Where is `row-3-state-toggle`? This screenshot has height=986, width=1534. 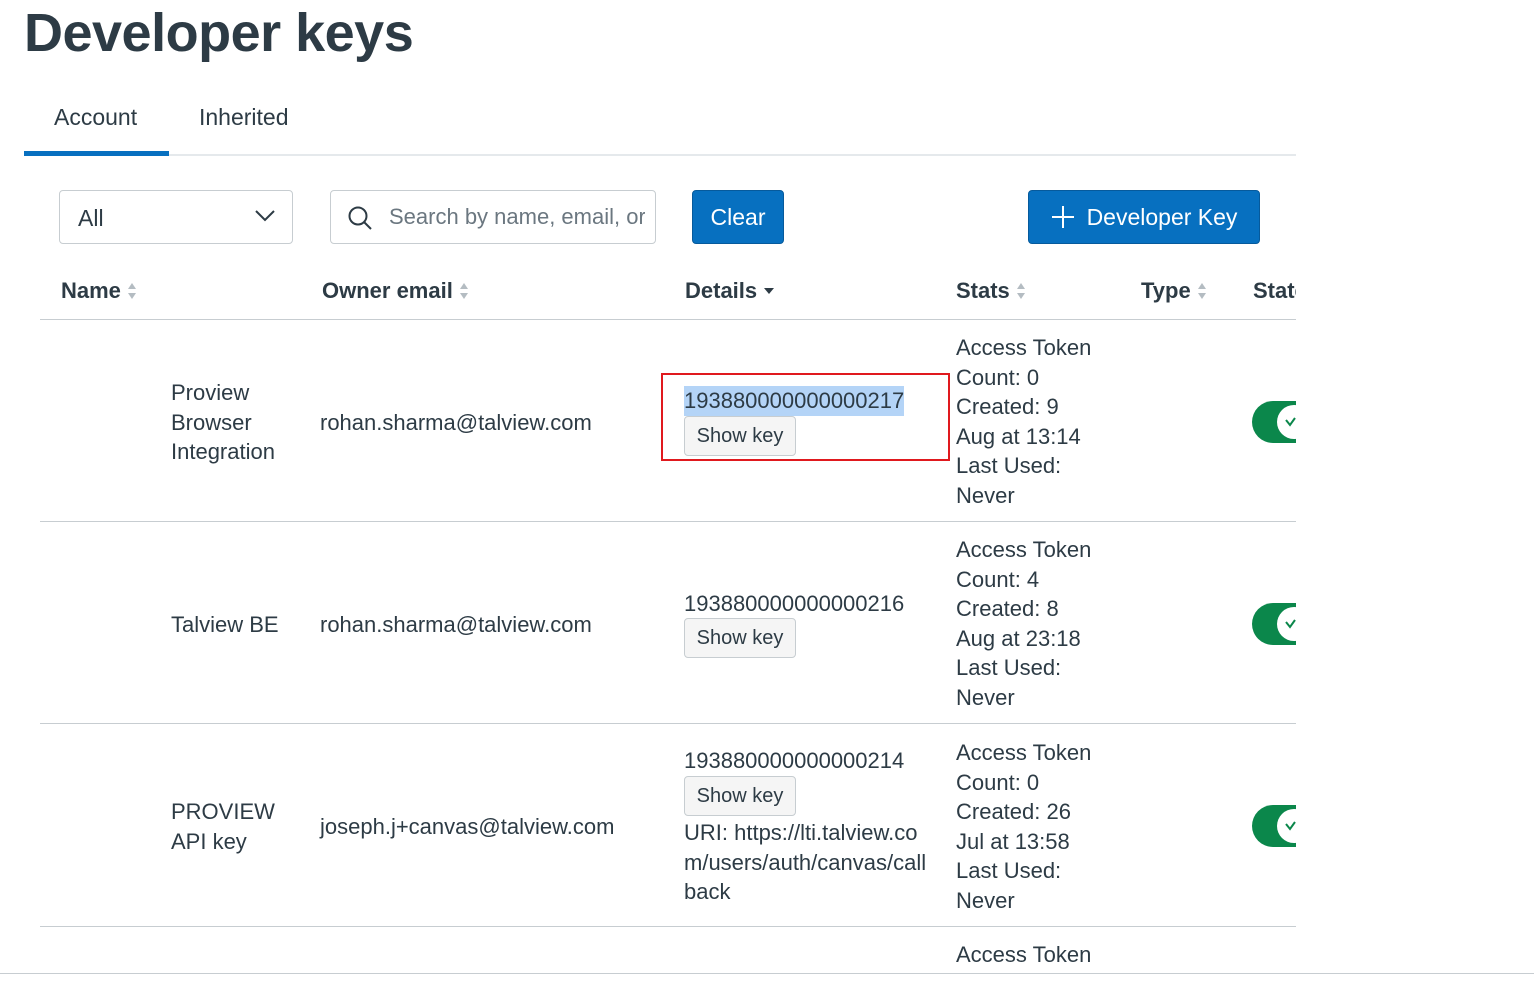
row-3-state-toggle is located at coordinates (1274, 826).